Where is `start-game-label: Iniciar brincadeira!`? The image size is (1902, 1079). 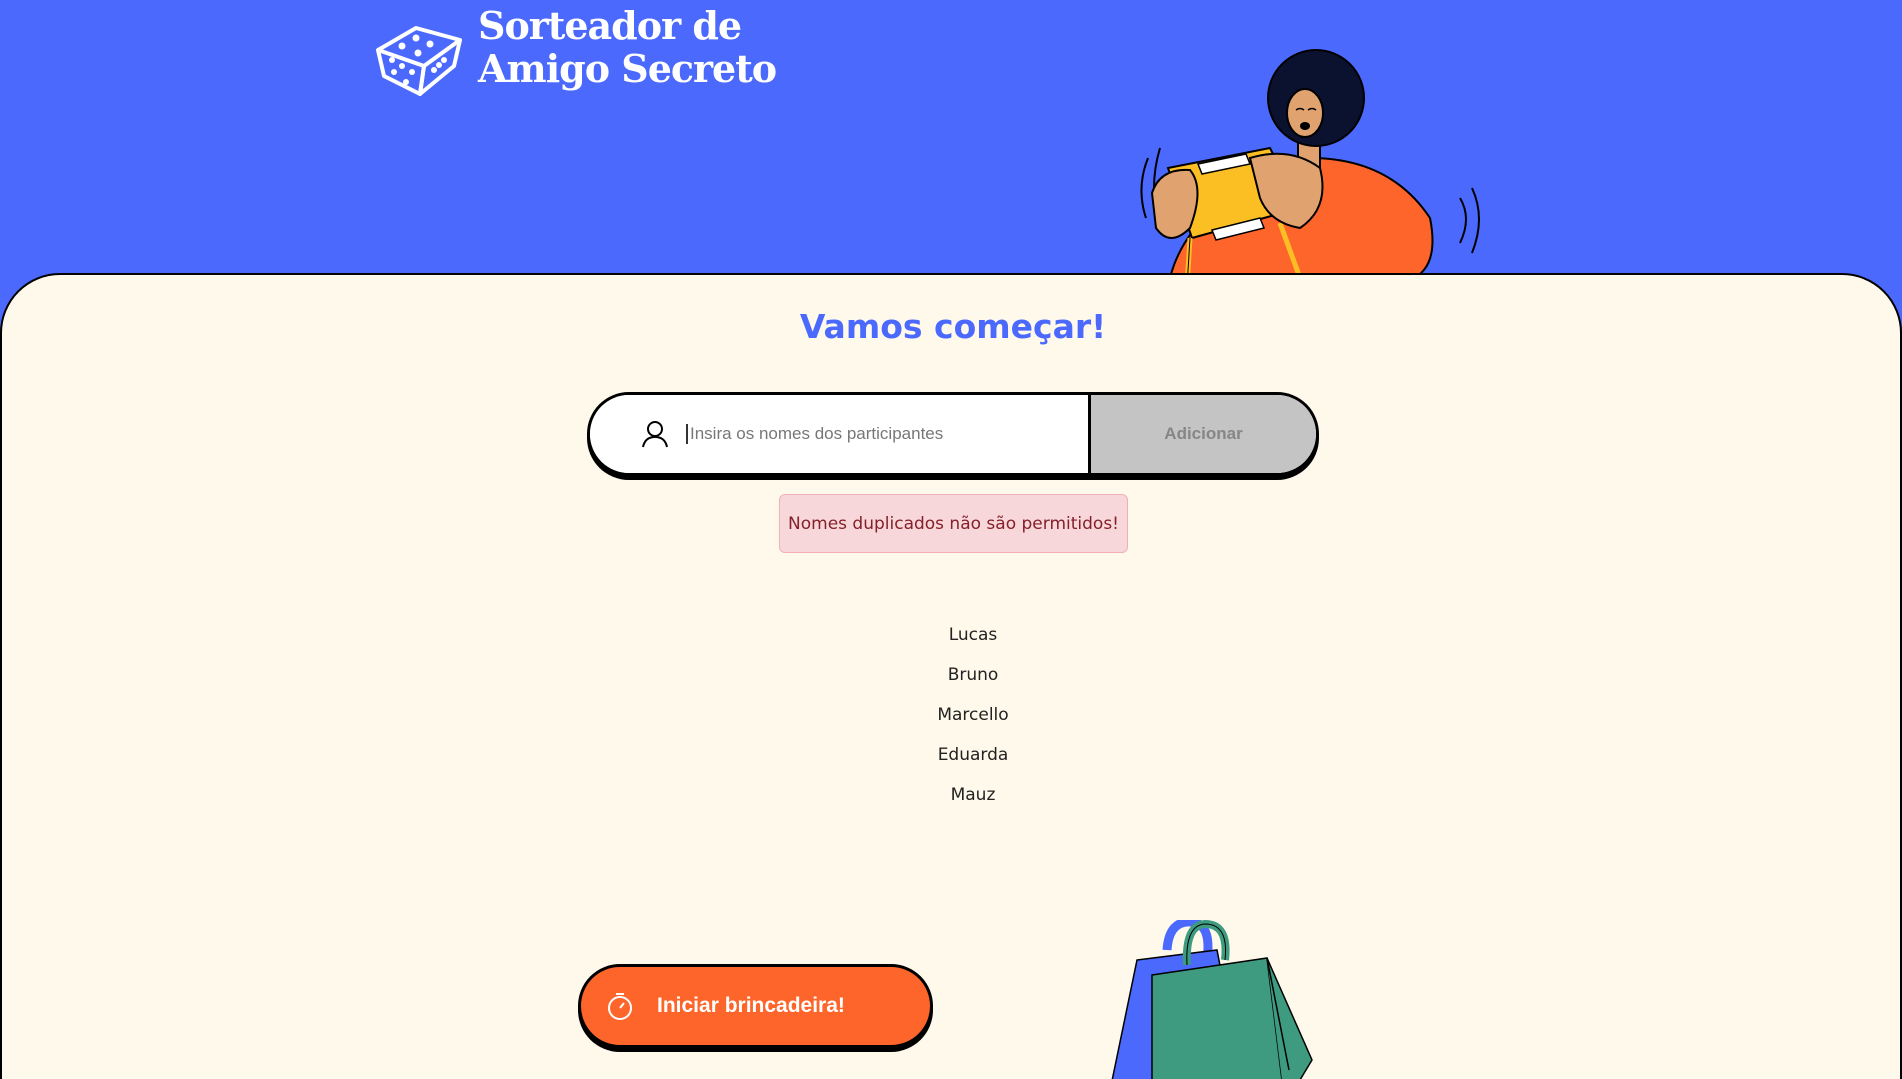 start-game-label: Iniciar brincadeira! is located at coordinates (751, 1005).